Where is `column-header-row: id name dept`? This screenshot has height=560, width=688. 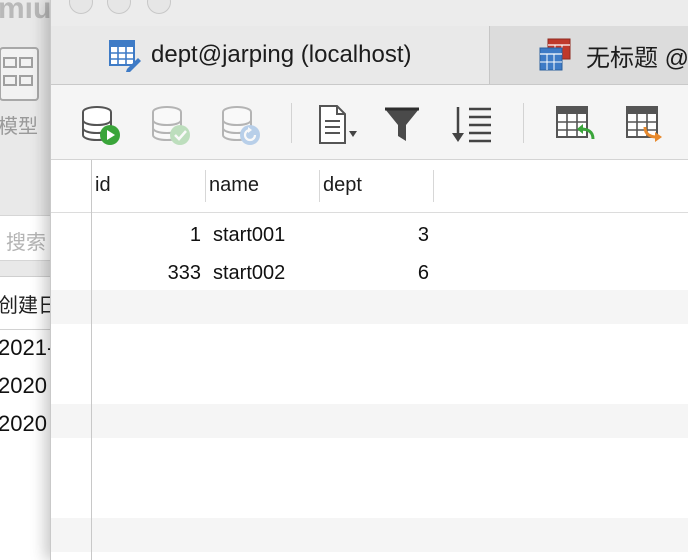 column-header-row: id name dept is located at coordinates (369, 186).